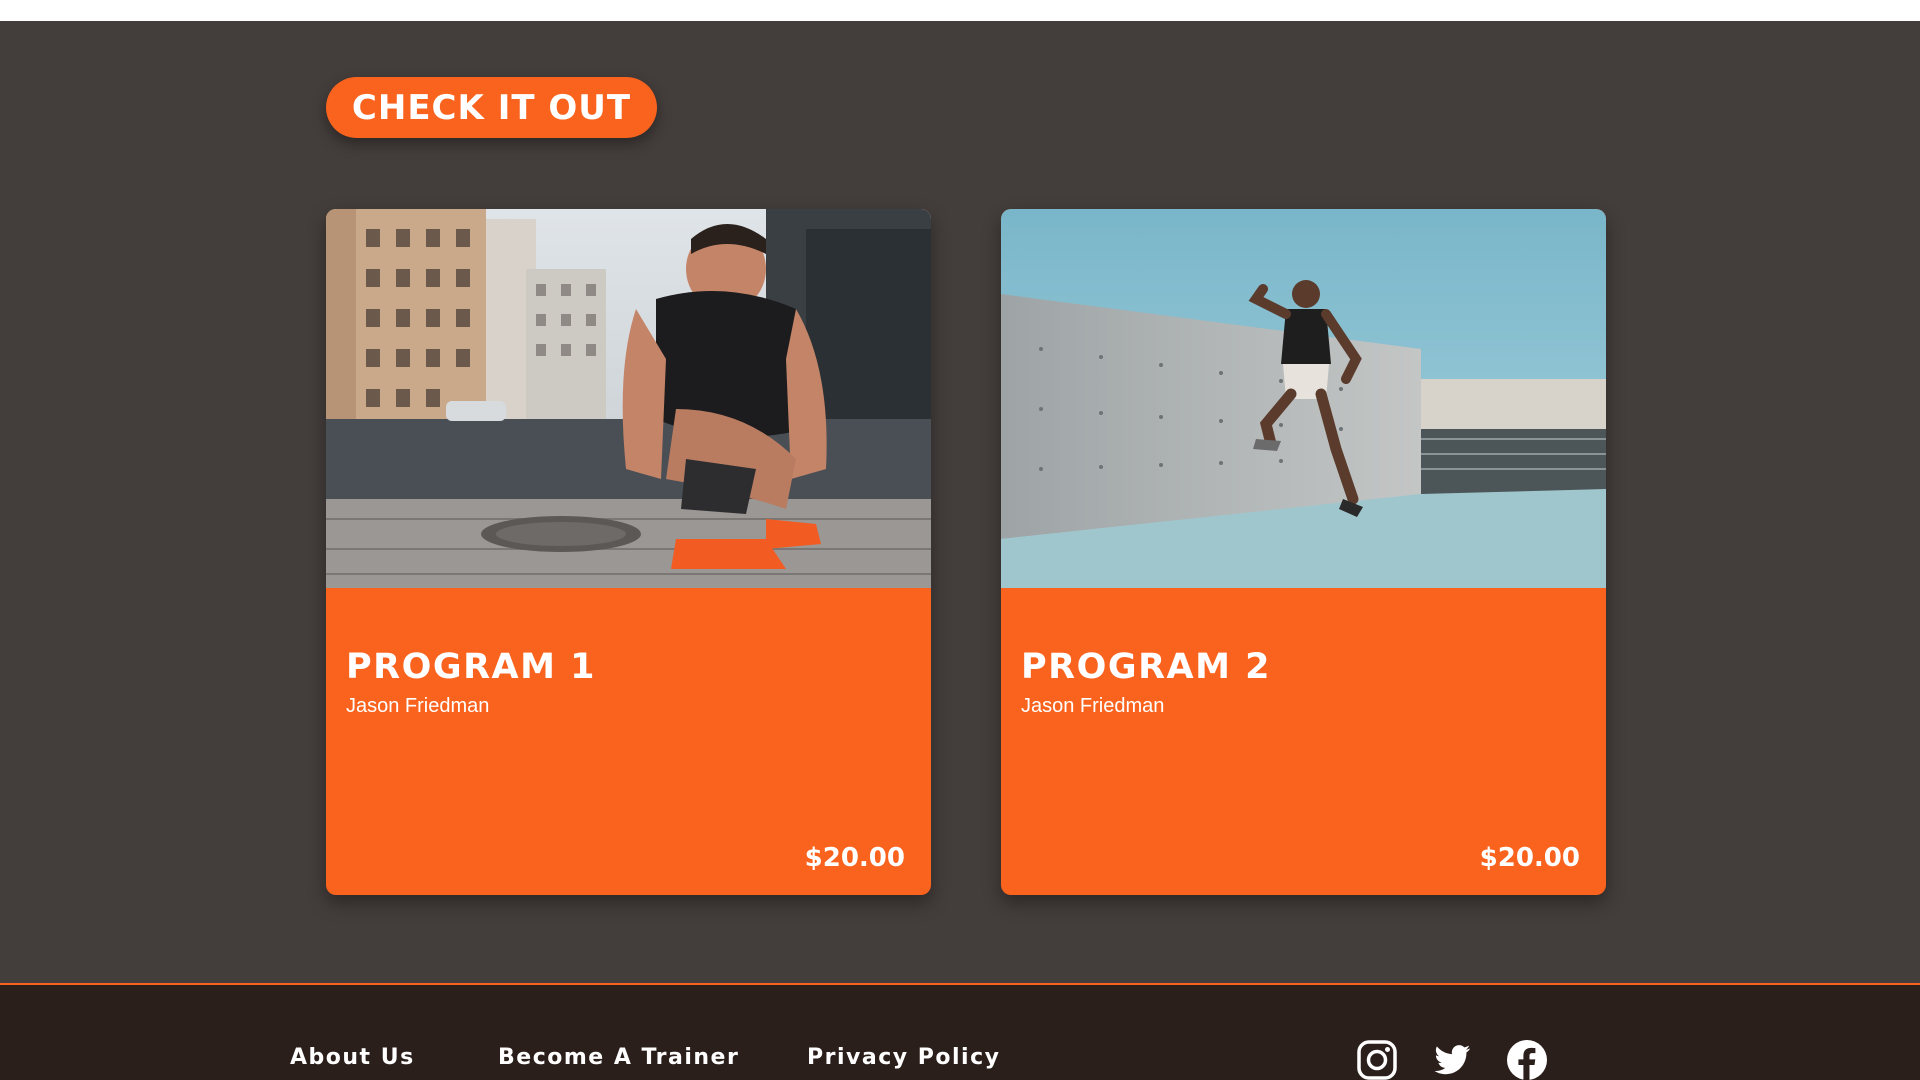  Describe the element at coordinates (854, 858) in the screenshot. I see `program-1-price: $20.00` at that location.